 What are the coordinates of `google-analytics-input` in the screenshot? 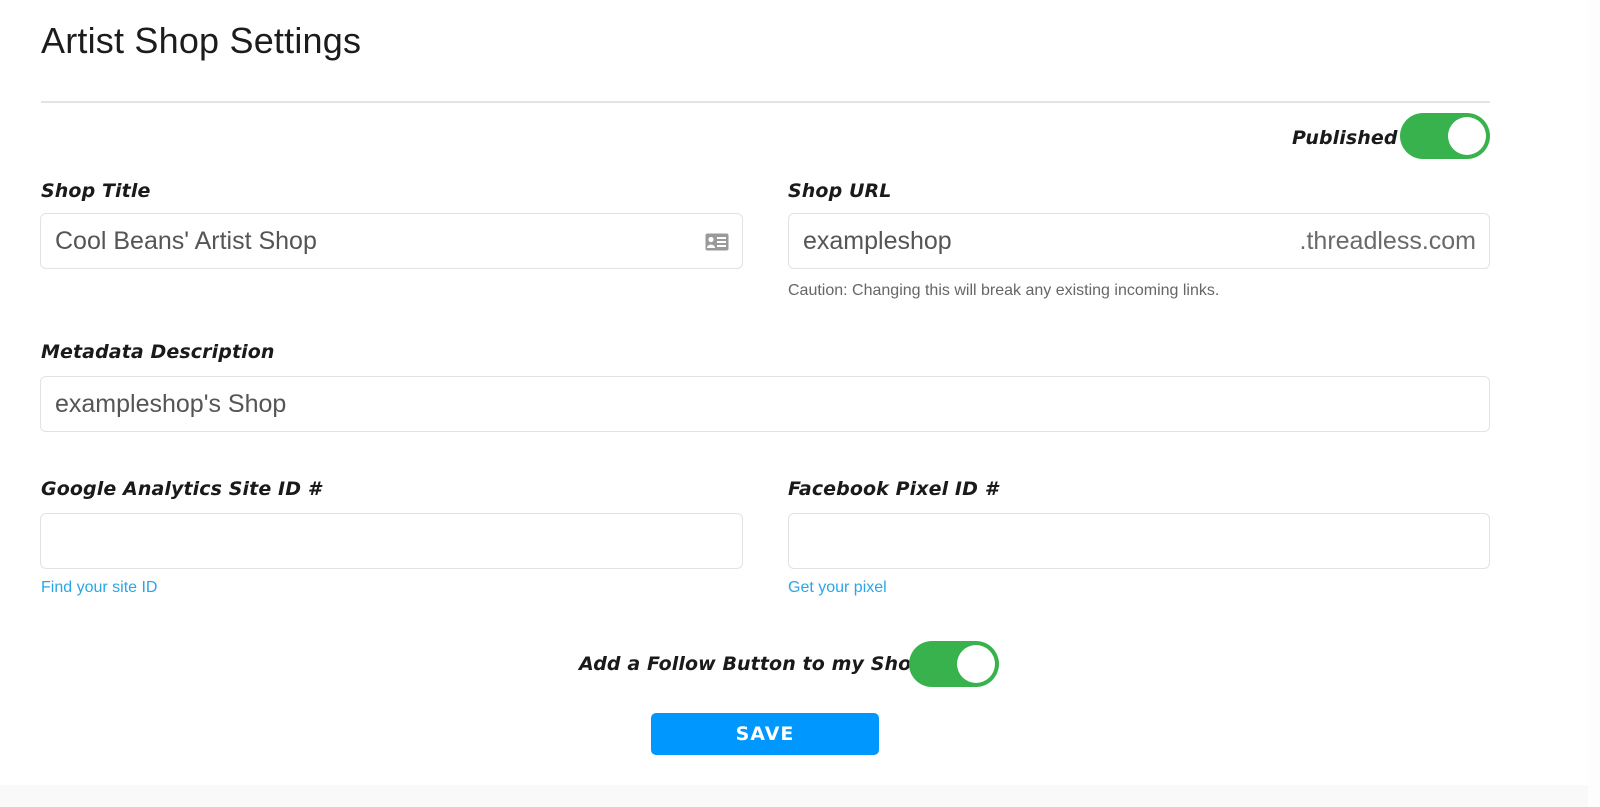 It's located at (391, 541).